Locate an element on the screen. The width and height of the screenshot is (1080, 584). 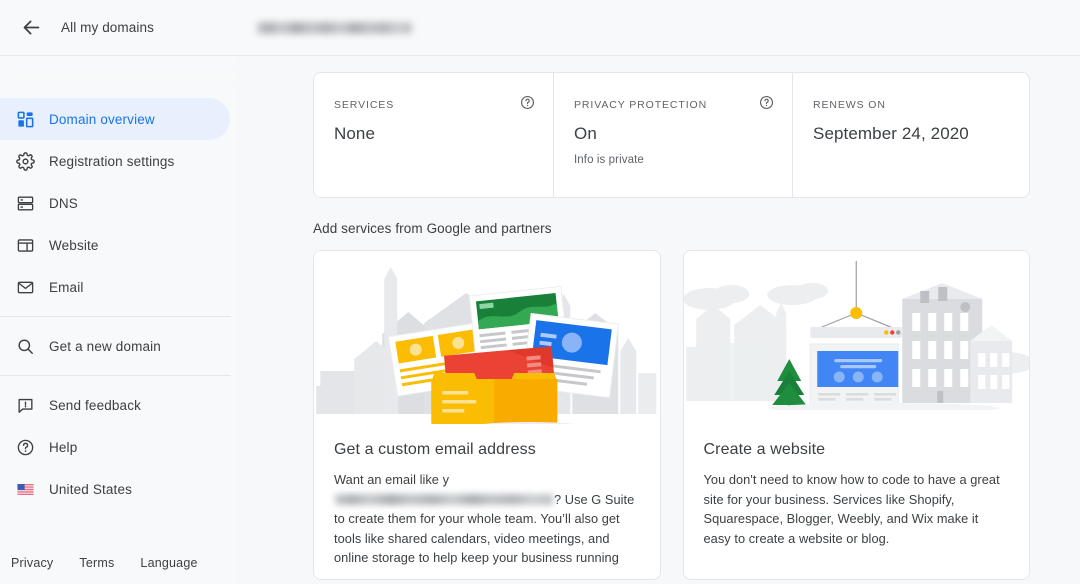
sidebar-footer-links: Privacy Terms Language is located at coordinates (99, 563).